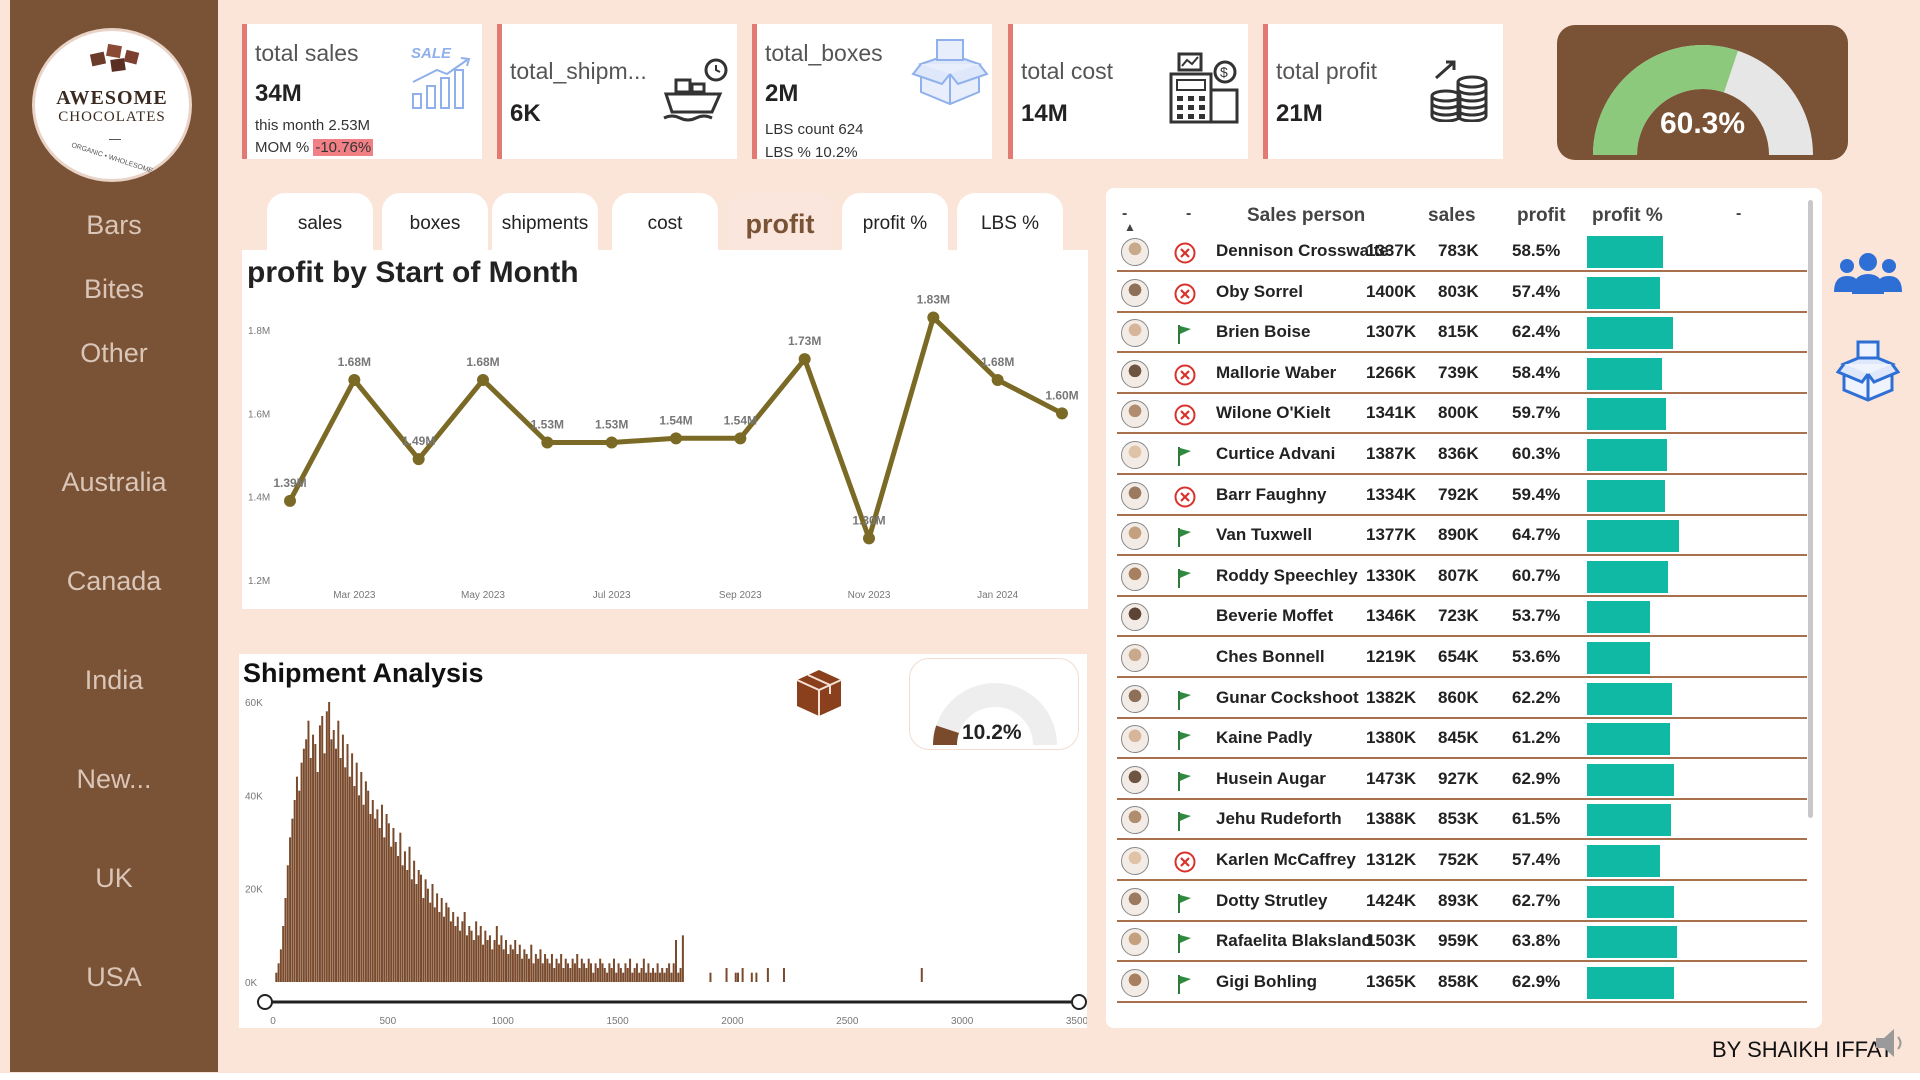 The height and width of the screenshot is (1080, 1920). I want to click on x-tick-label: 2500, so click(847, 1021).